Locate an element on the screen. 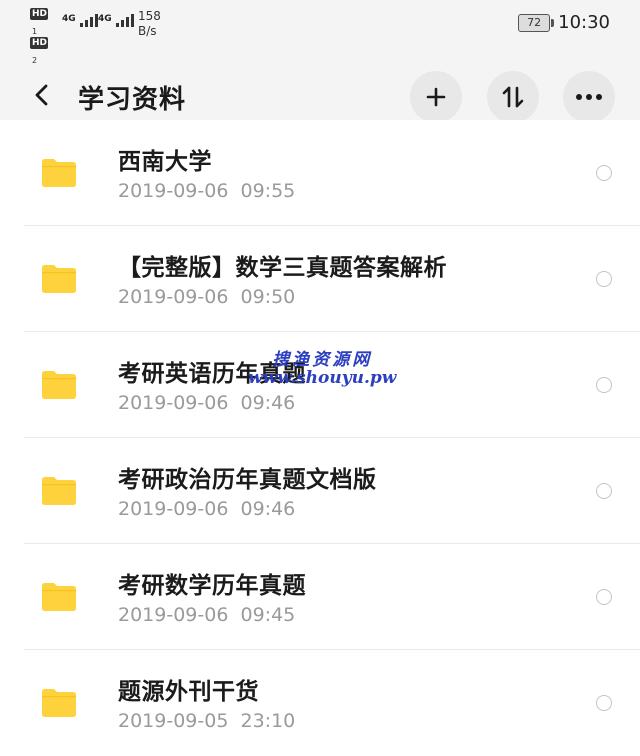 This screenshot has height=756, width=640. list-item: 【完整版】数学三真题答案解析 2019-09-06 09:50 is located at coordinates (320, 279).